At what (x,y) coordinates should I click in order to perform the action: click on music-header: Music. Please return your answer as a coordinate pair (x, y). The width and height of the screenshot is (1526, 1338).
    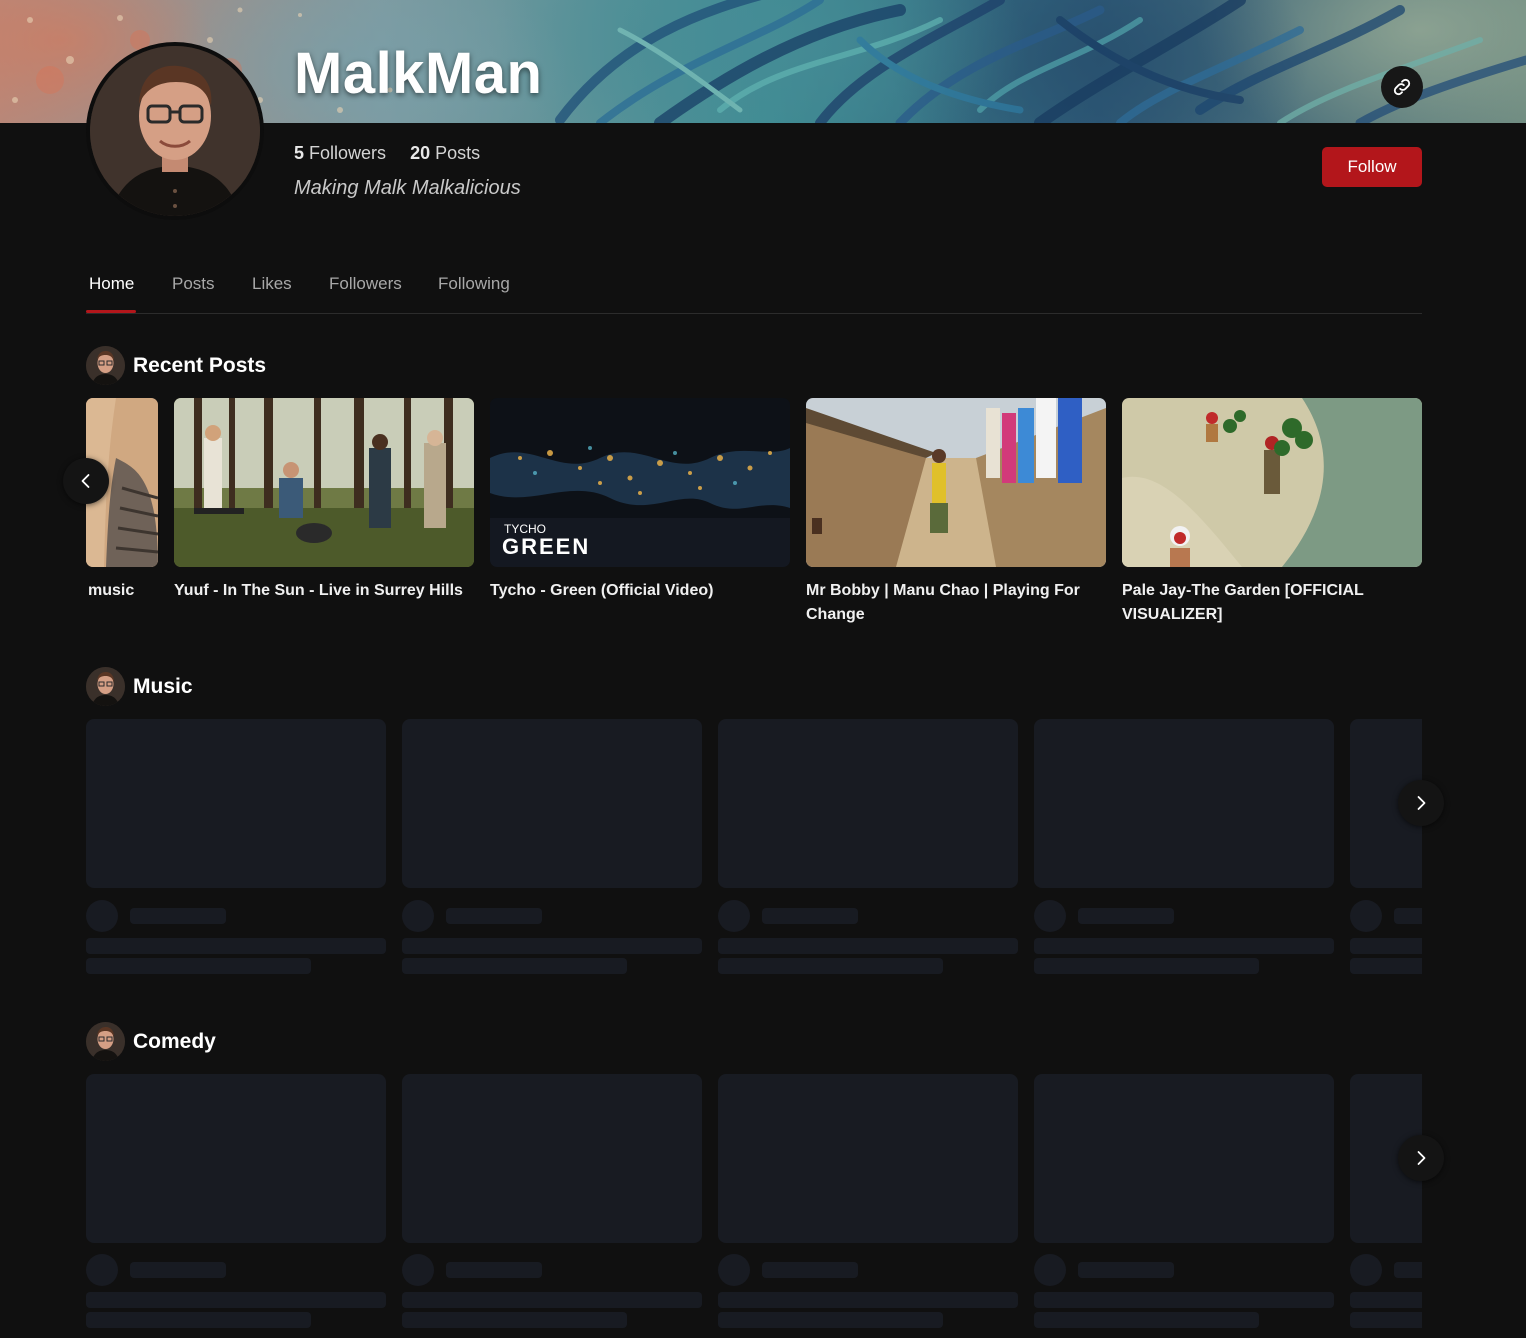
    Looking at the image, I should click on (139, 686).